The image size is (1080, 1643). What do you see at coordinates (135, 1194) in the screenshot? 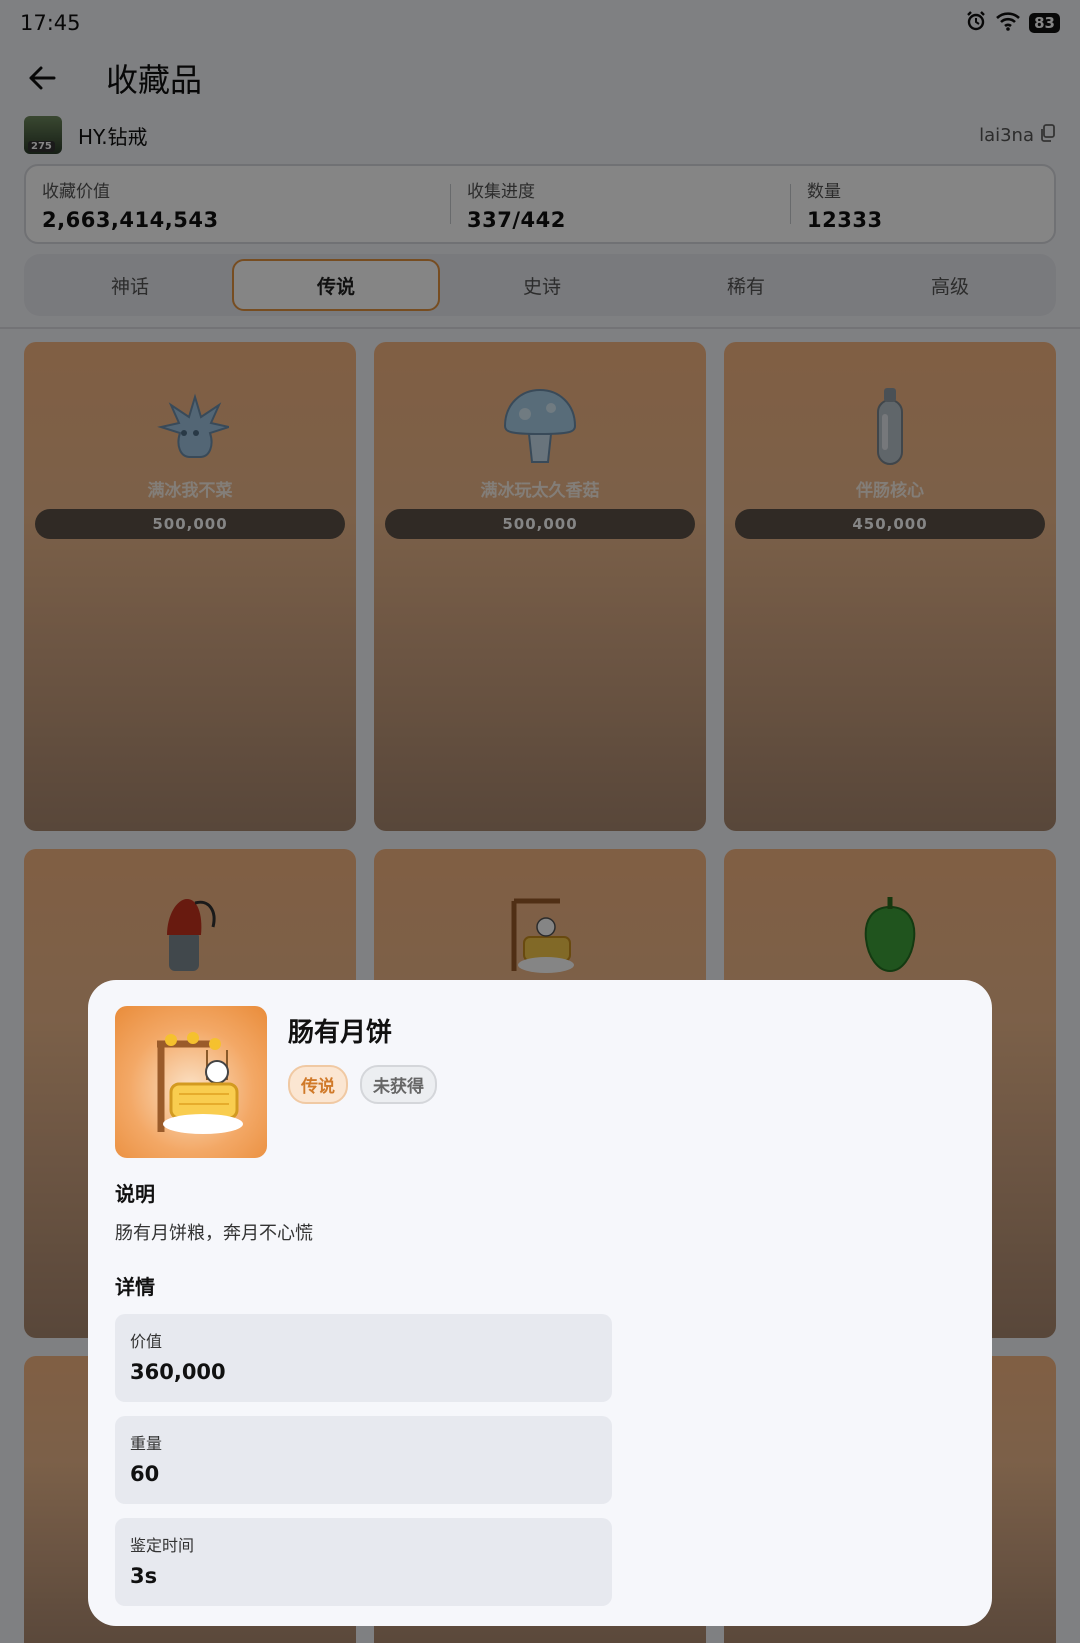
I see `description-heading: 说明` at bounding box center [135, 1194].